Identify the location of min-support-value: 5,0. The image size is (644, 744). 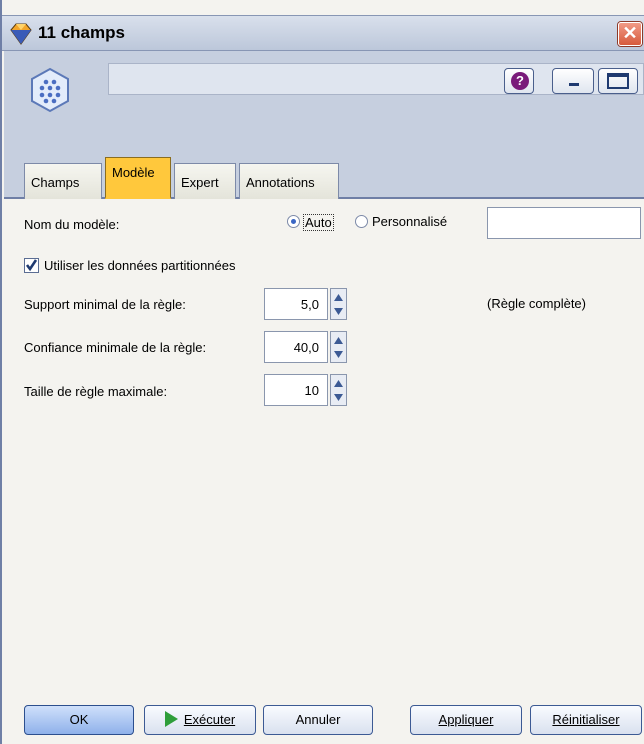
(309, 304).